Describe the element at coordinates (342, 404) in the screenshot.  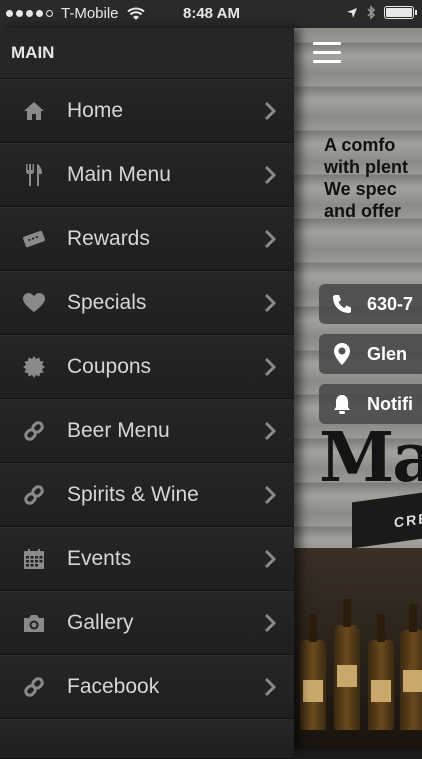
I see `bell-icon` at that location.